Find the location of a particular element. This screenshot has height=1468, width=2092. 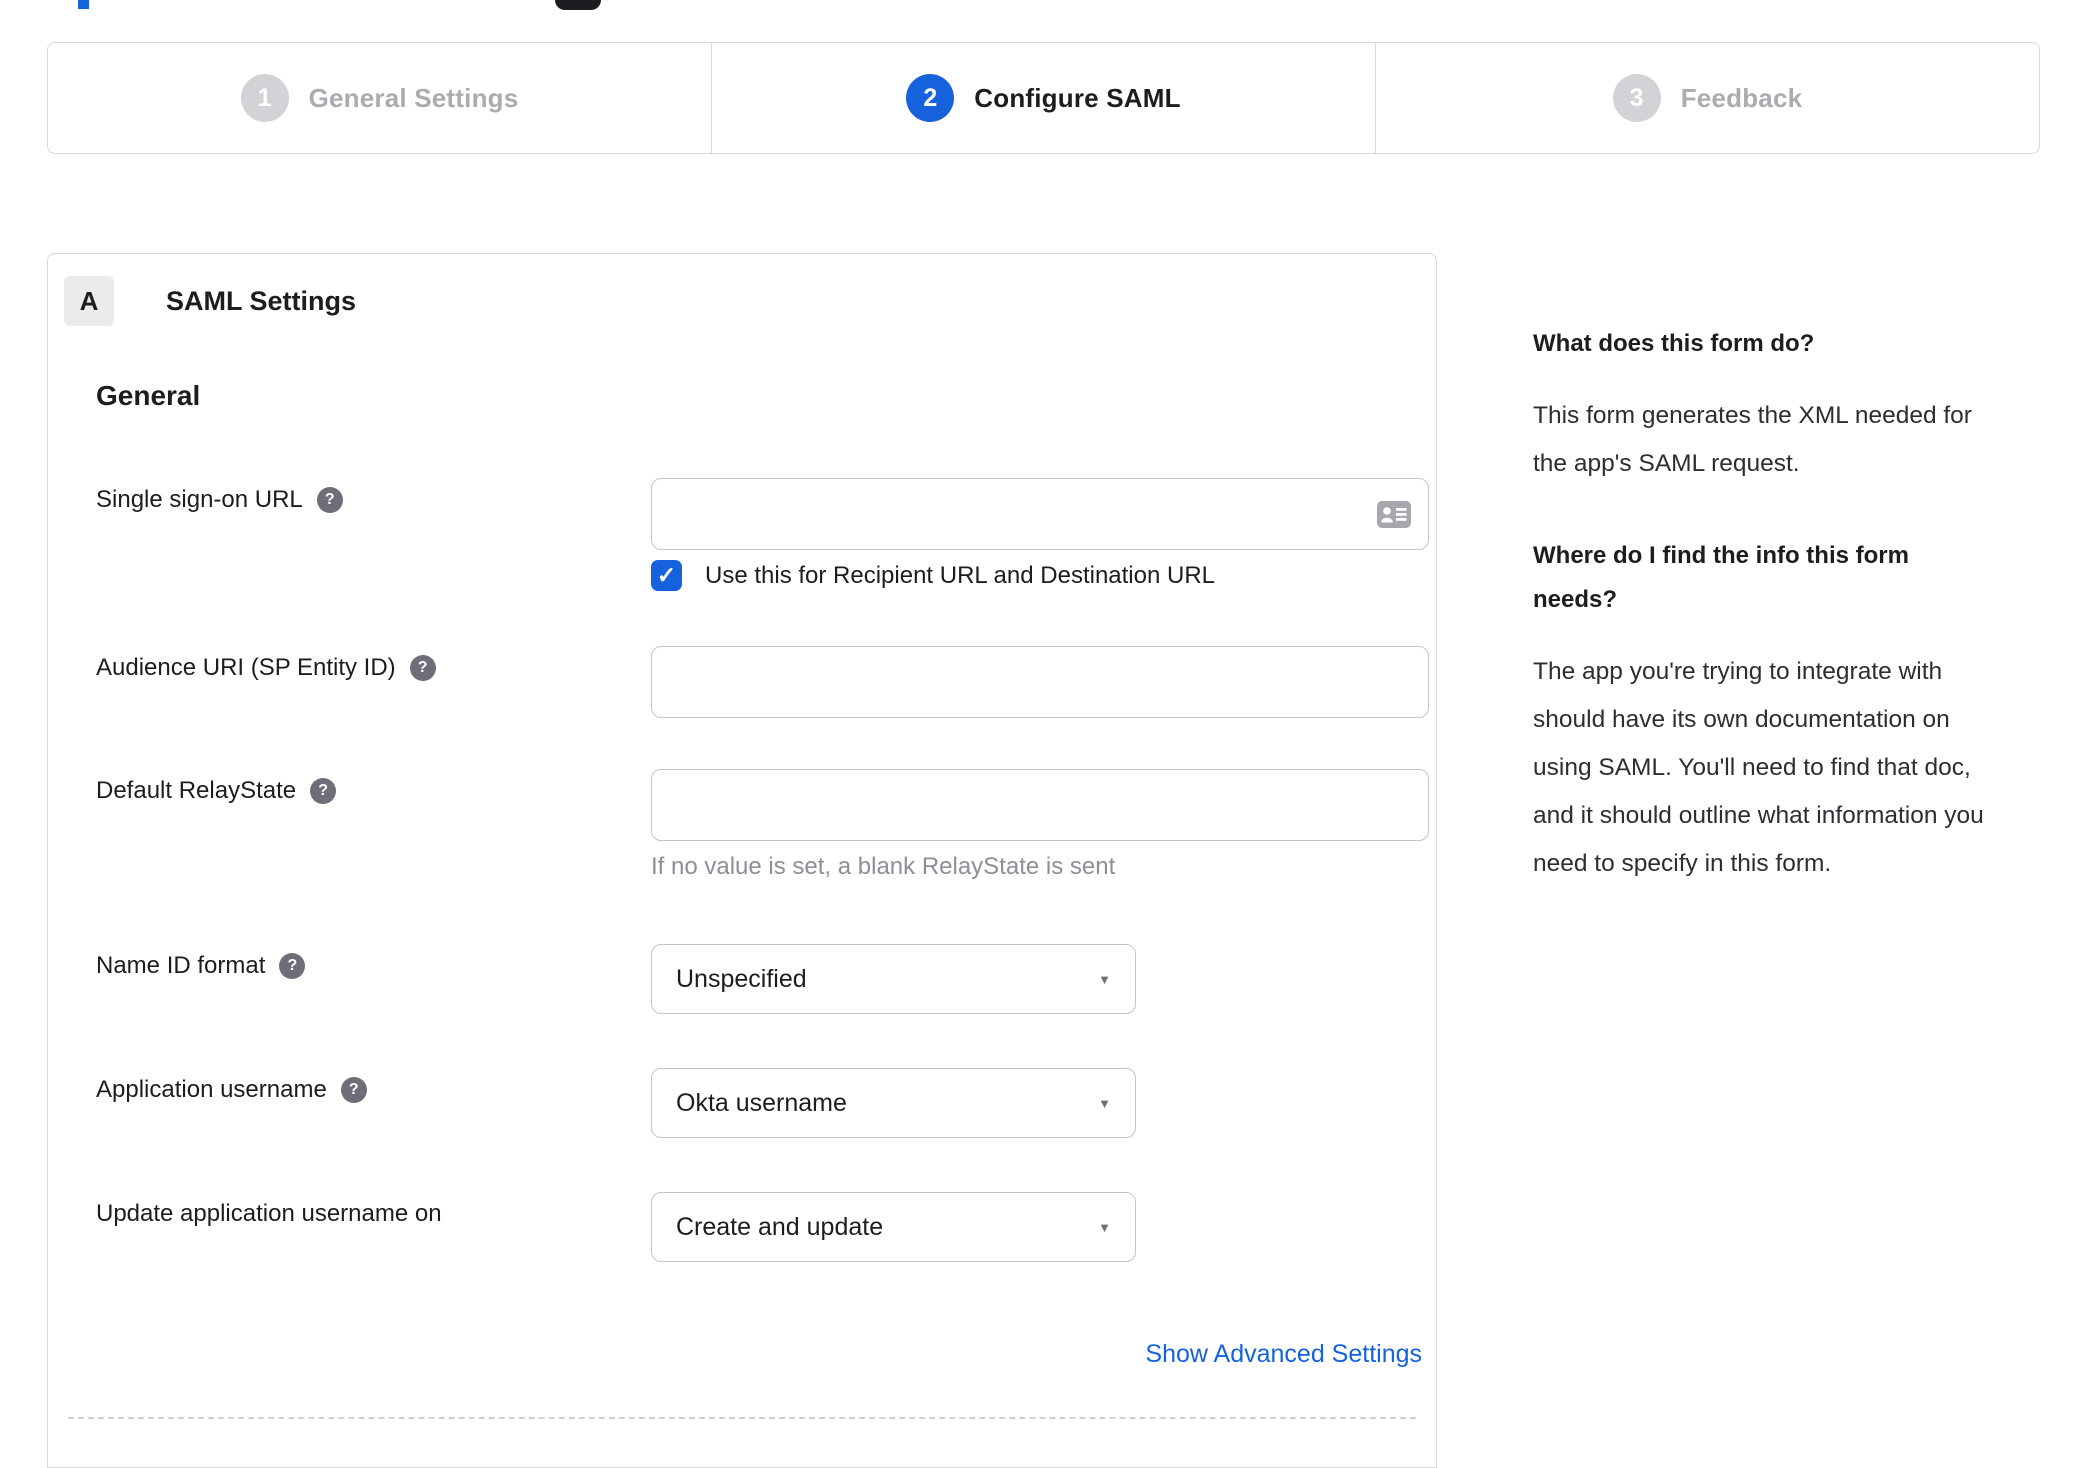

step-configure-saml: 2 Configure SAML is located at coordinates (1043, 98).